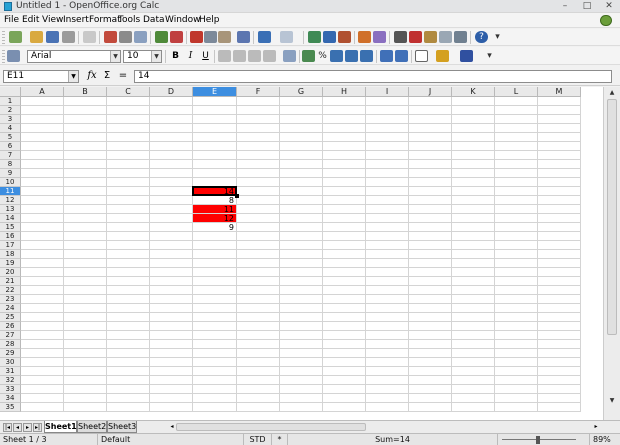 The image size is (620, 445). Describe the element at coordinates (10, 344) in the screenshot. I see `row-header-28: 28` at that location.